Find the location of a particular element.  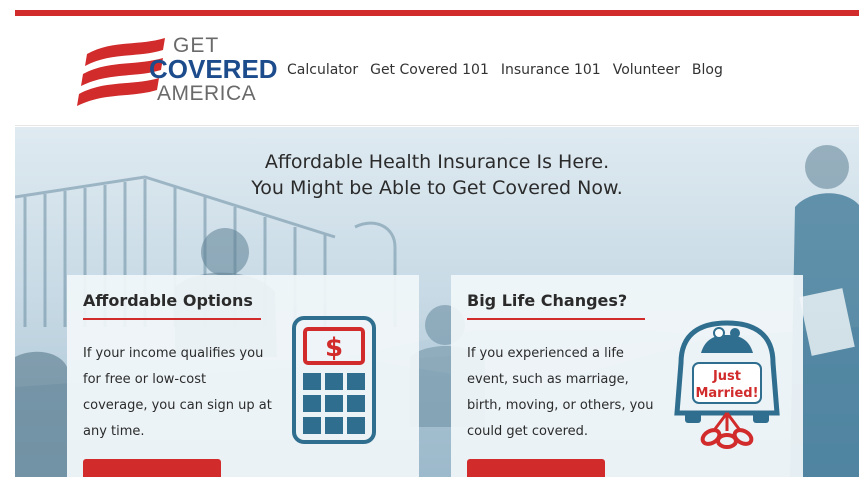

nav-get-covered-101: Get Covered 101 is located at coordinates (429, 70).